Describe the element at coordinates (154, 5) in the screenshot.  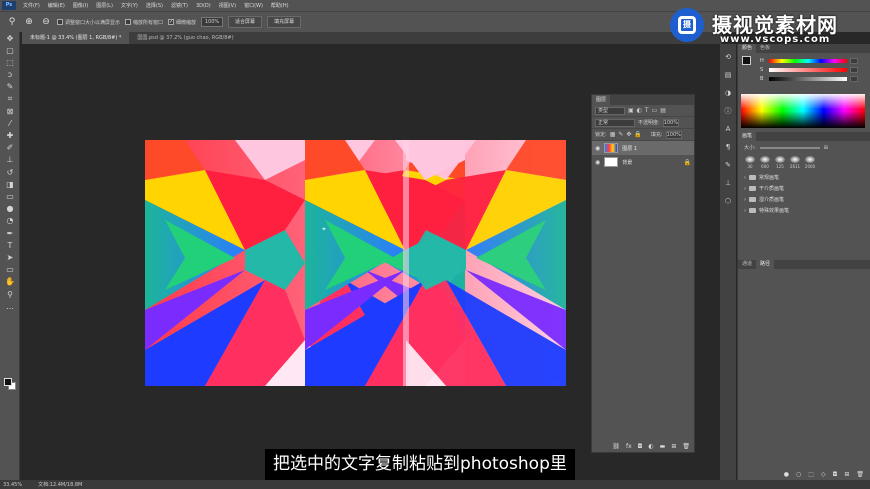
I see `menu-select: 选择(S)` at that location.